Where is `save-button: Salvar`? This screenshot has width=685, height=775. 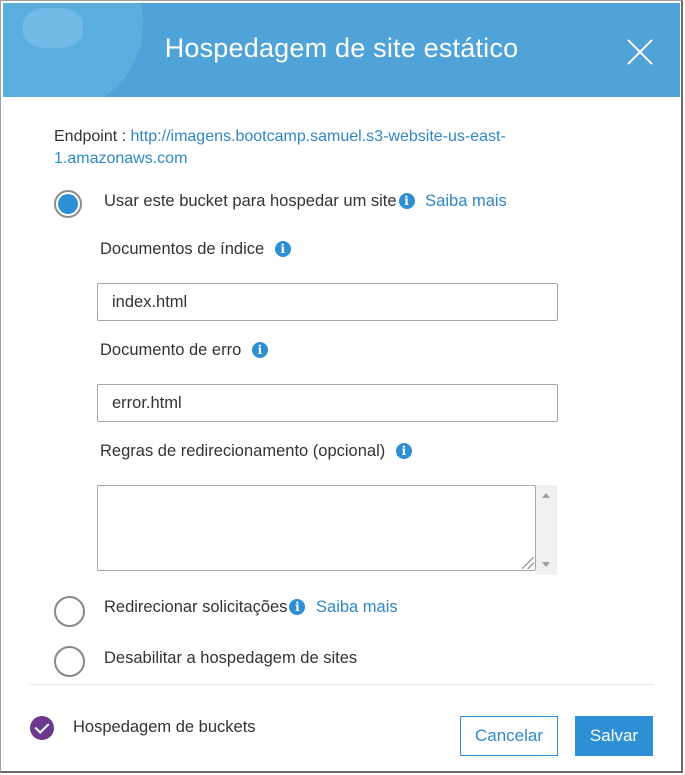
save-button: Salvar is located at coordinates (614, 736).